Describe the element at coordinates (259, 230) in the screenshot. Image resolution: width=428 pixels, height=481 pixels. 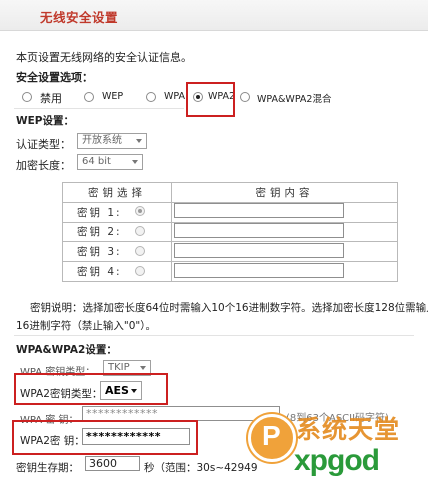
I see `key-2-input` at that location.